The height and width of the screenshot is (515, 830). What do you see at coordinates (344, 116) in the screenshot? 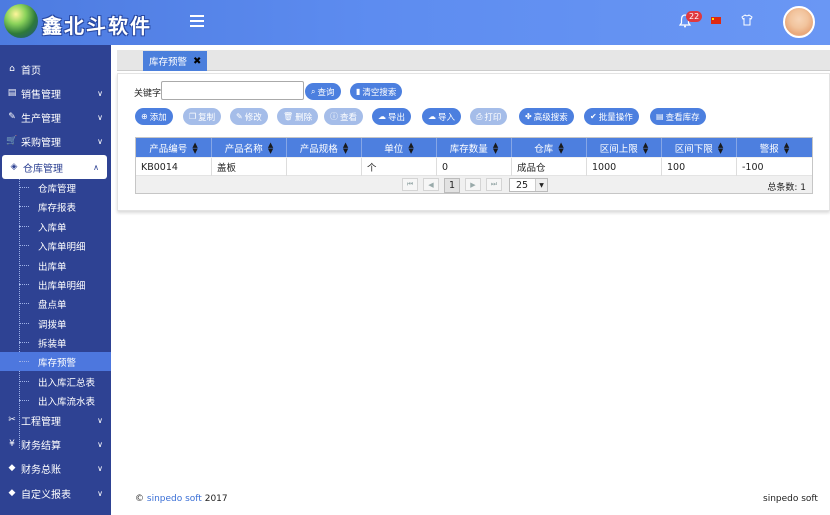
I see `view-button: ⓘ 查看` at bounding box center [344, 116].